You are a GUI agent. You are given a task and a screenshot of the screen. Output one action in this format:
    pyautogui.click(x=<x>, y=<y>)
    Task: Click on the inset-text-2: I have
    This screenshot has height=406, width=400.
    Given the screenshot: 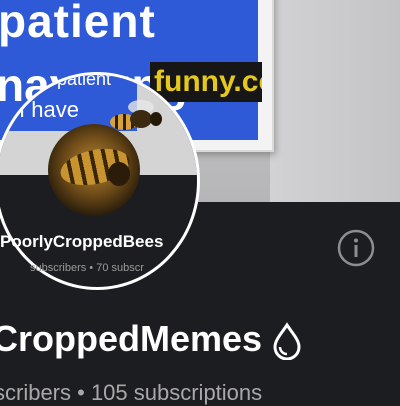 What is the action you would take?
    pyautogui.click(x=49, y=109)
    